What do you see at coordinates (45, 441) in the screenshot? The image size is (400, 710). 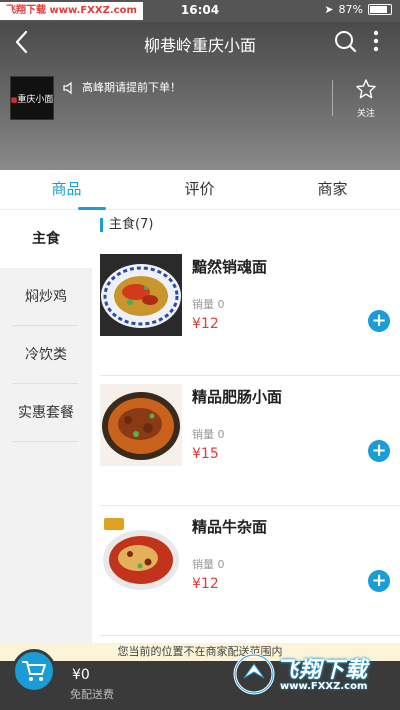 I see `sidebar-divider` at bounding box center [45, 441].